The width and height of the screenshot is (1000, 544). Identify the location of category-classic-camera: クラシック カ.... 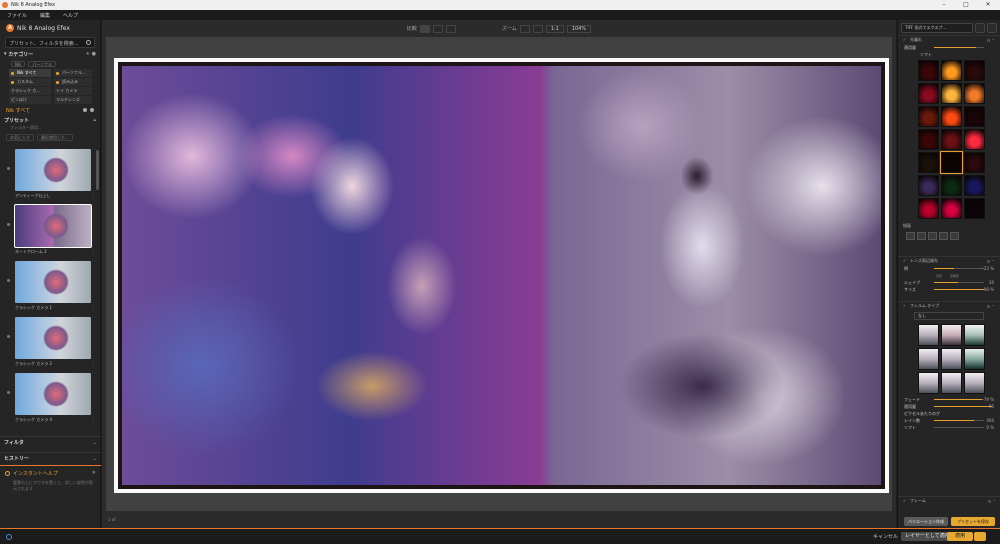
(30, 91).